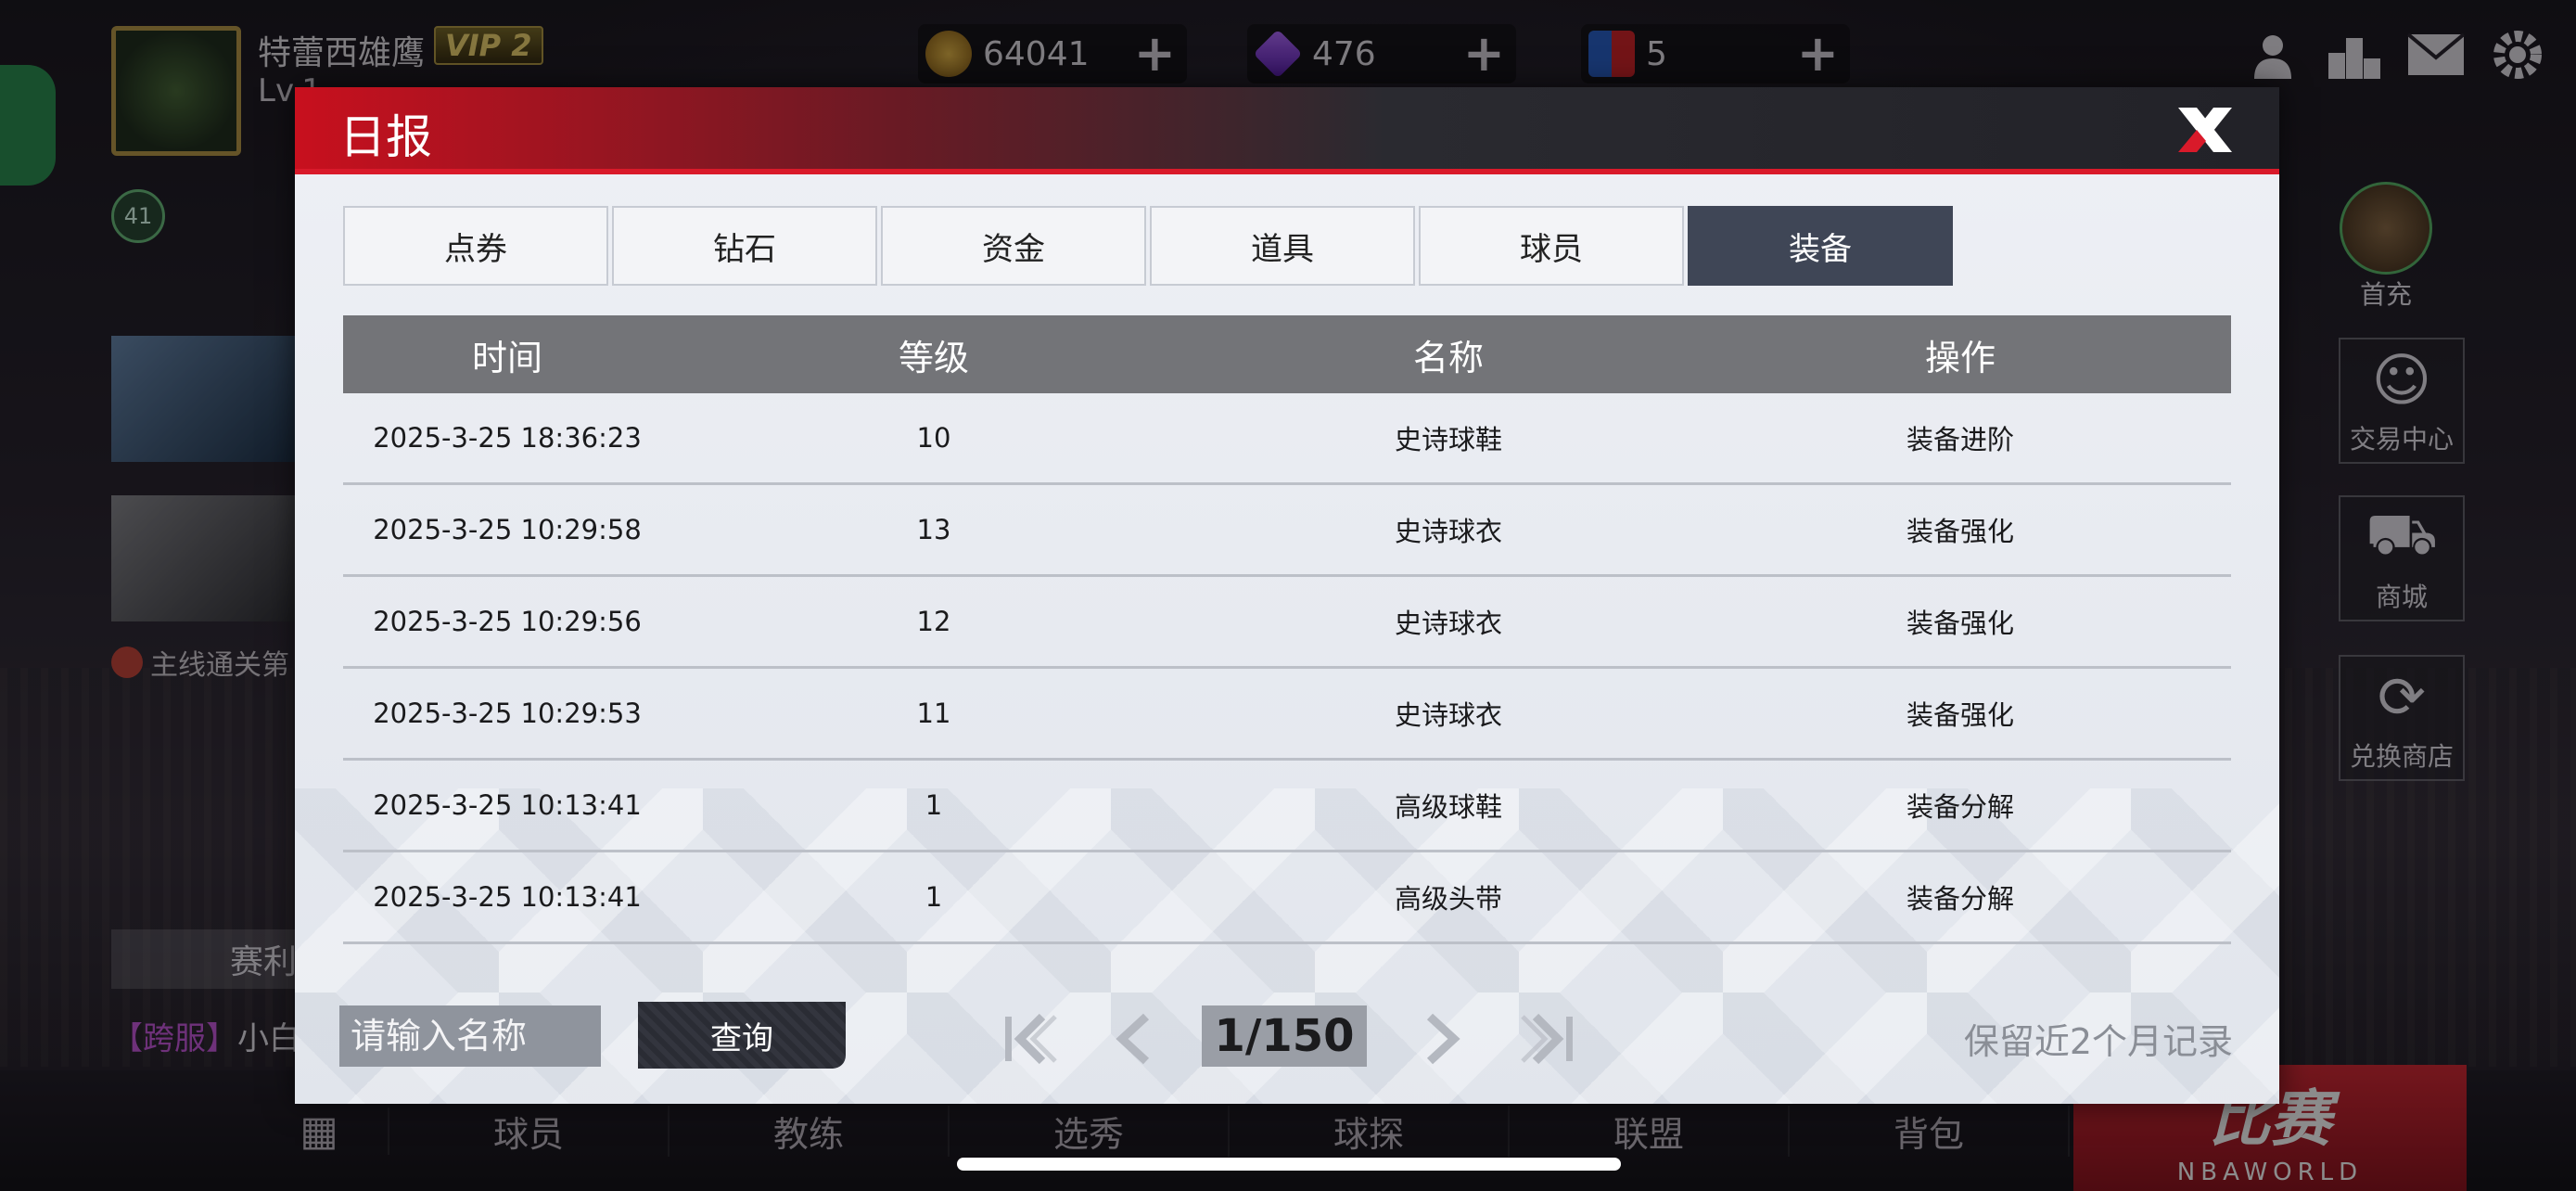 Image resolution: width=2576 pixels, height=1191 pixels. I want to click on tab-diamonds: 钻石, so click(744, 246).